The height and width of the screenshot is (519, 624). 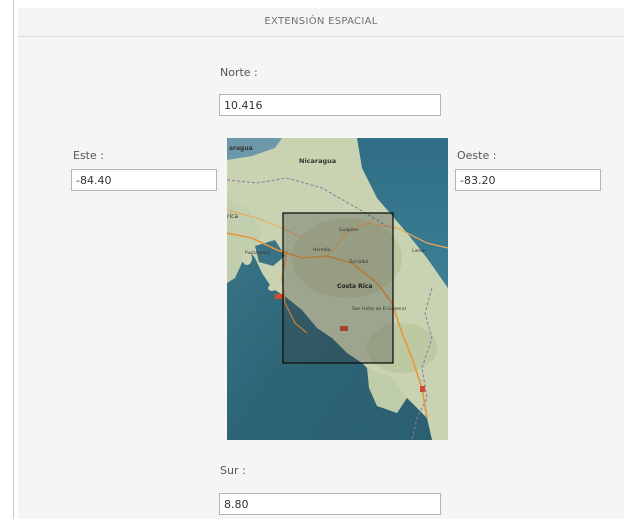 What do you see at coordinates (241, 148) in the screenshot?
I see `map-label-edge-top: aragua` at bounding box center [241, 148].